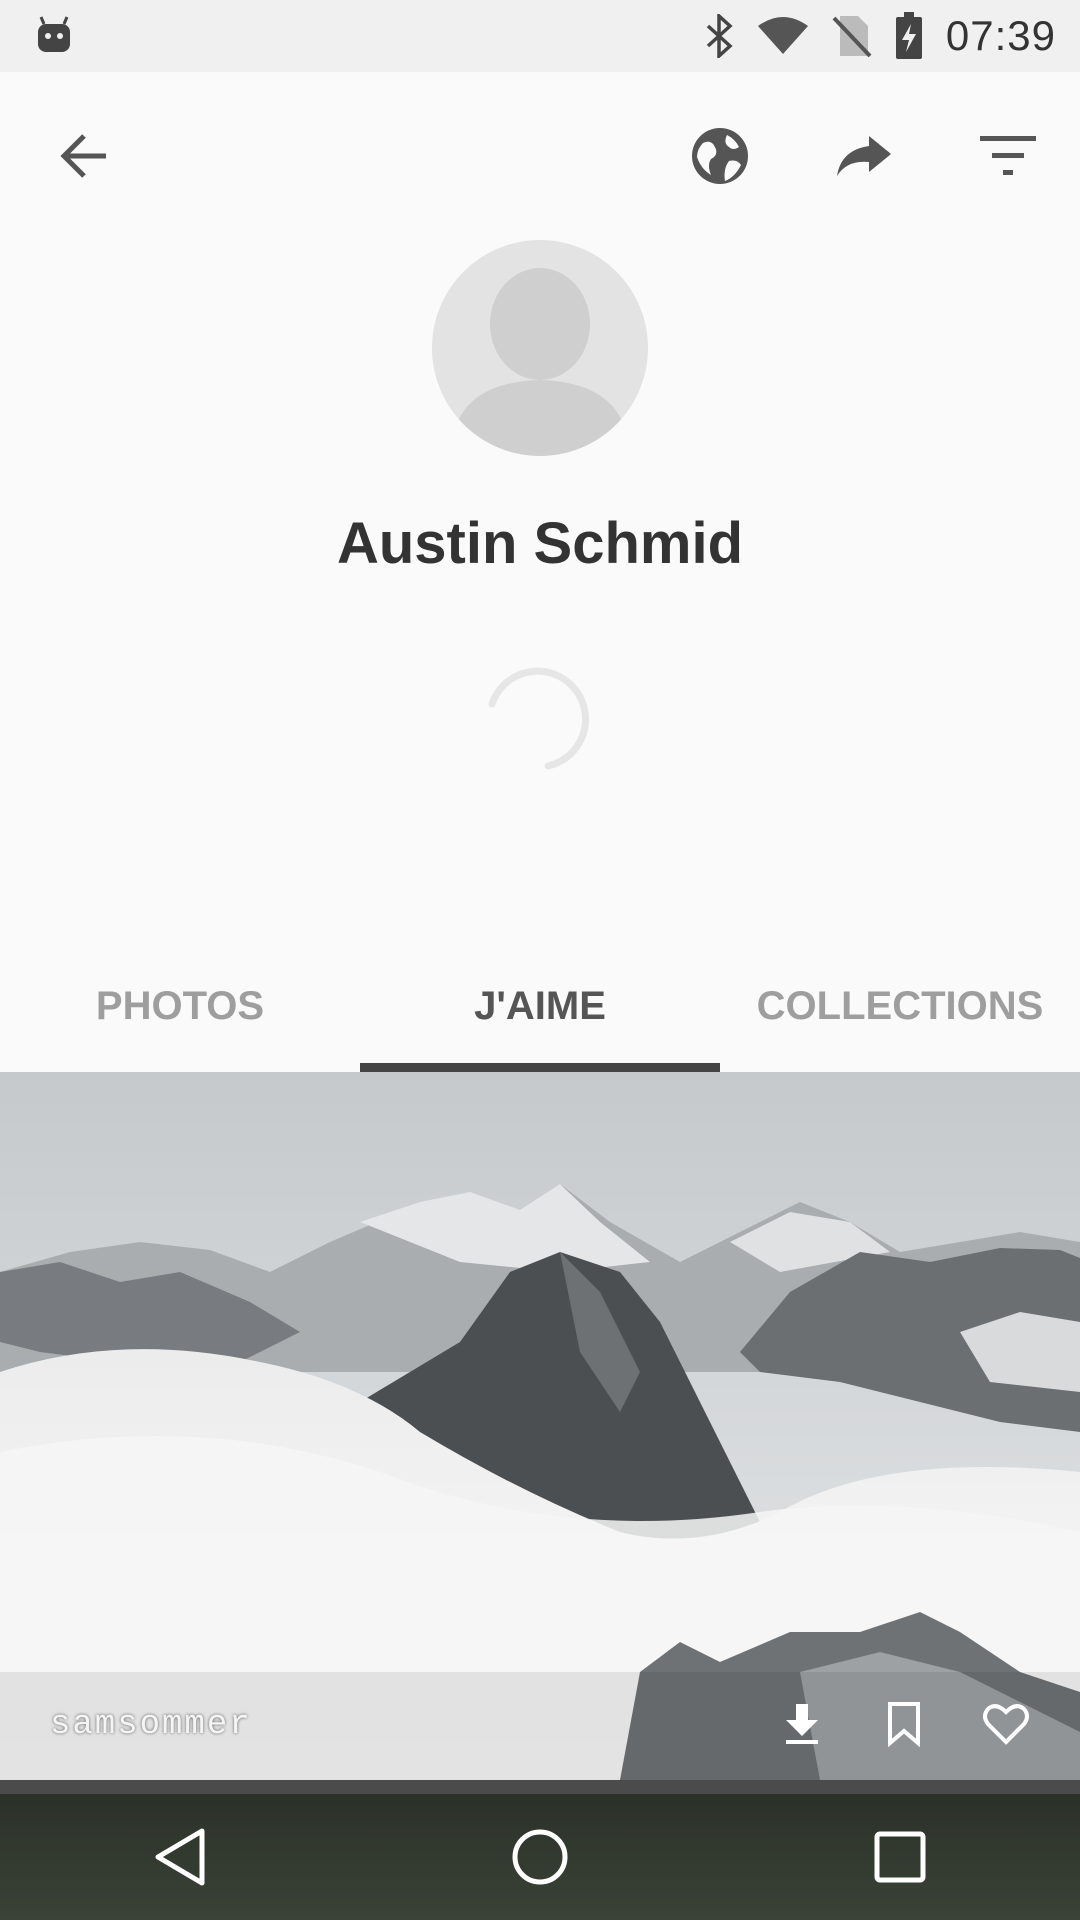 This screenshot has height=1920, width=1080. Describe the element at coordinates (782, 35) in the screenshot. I see `wifi-icon` at that location.